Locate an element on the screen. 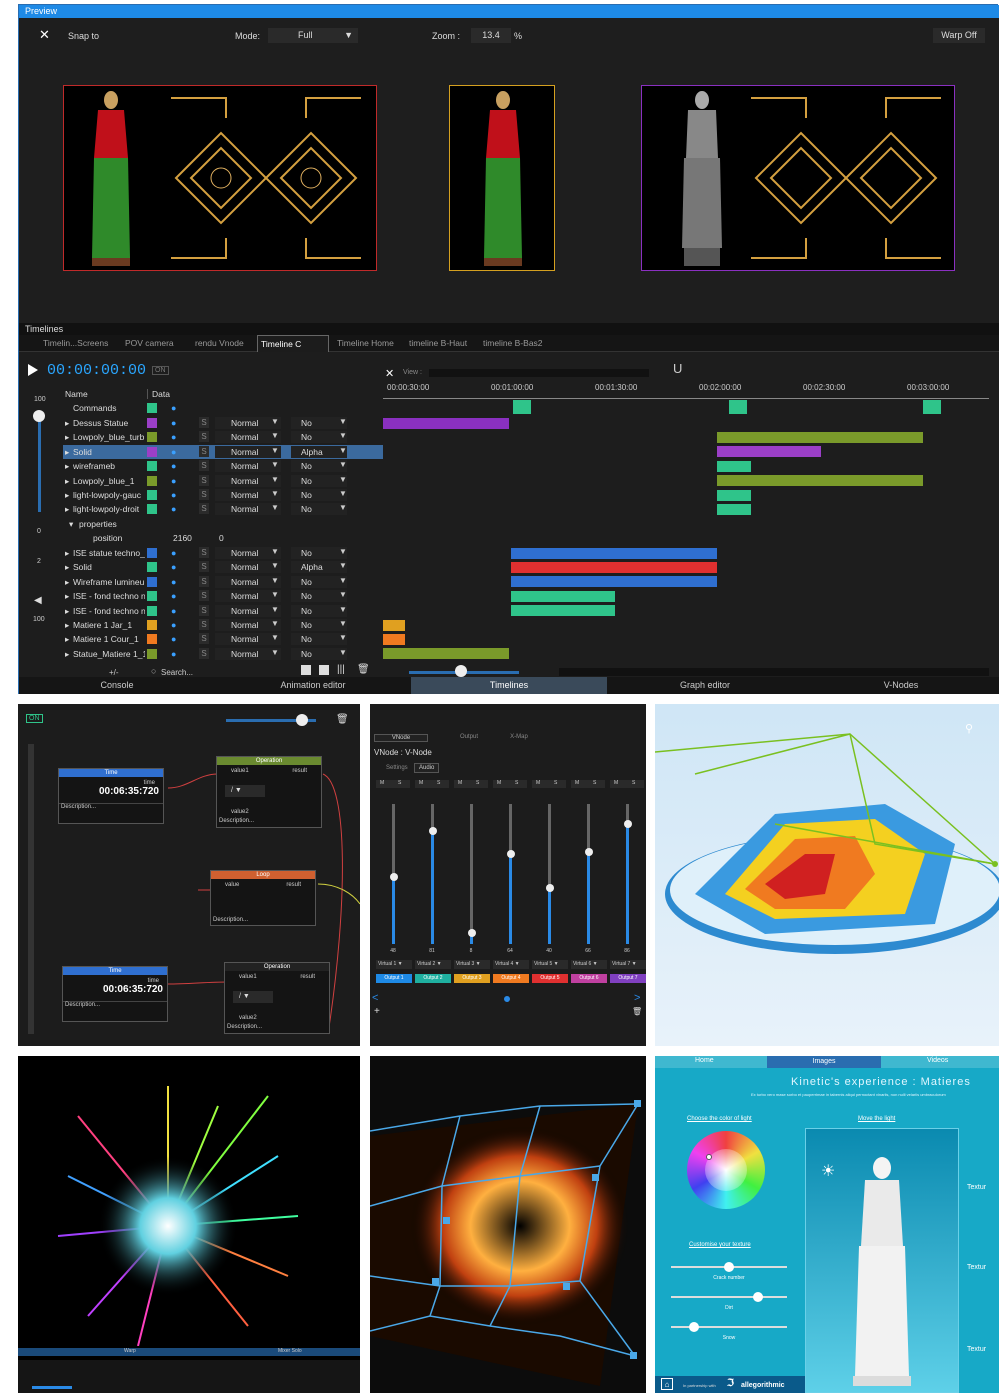 This screenshot has width=1002, height=1393. tab-vnode: VNode is located at coordinates (401, 738).